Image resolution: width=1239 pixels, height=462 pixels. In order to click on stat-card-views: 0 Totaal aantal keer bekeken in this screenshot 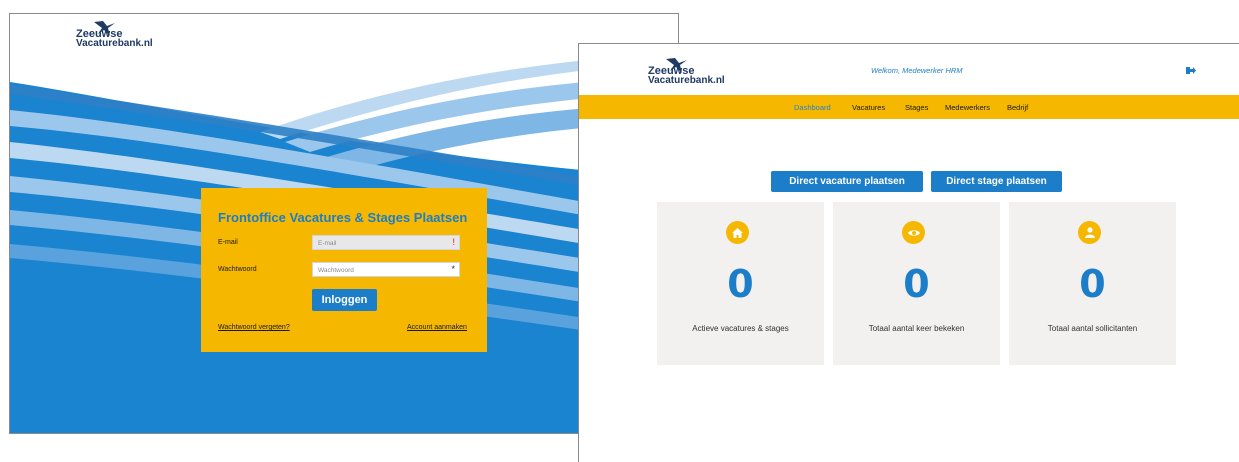, I will do `click(916, 283)`.